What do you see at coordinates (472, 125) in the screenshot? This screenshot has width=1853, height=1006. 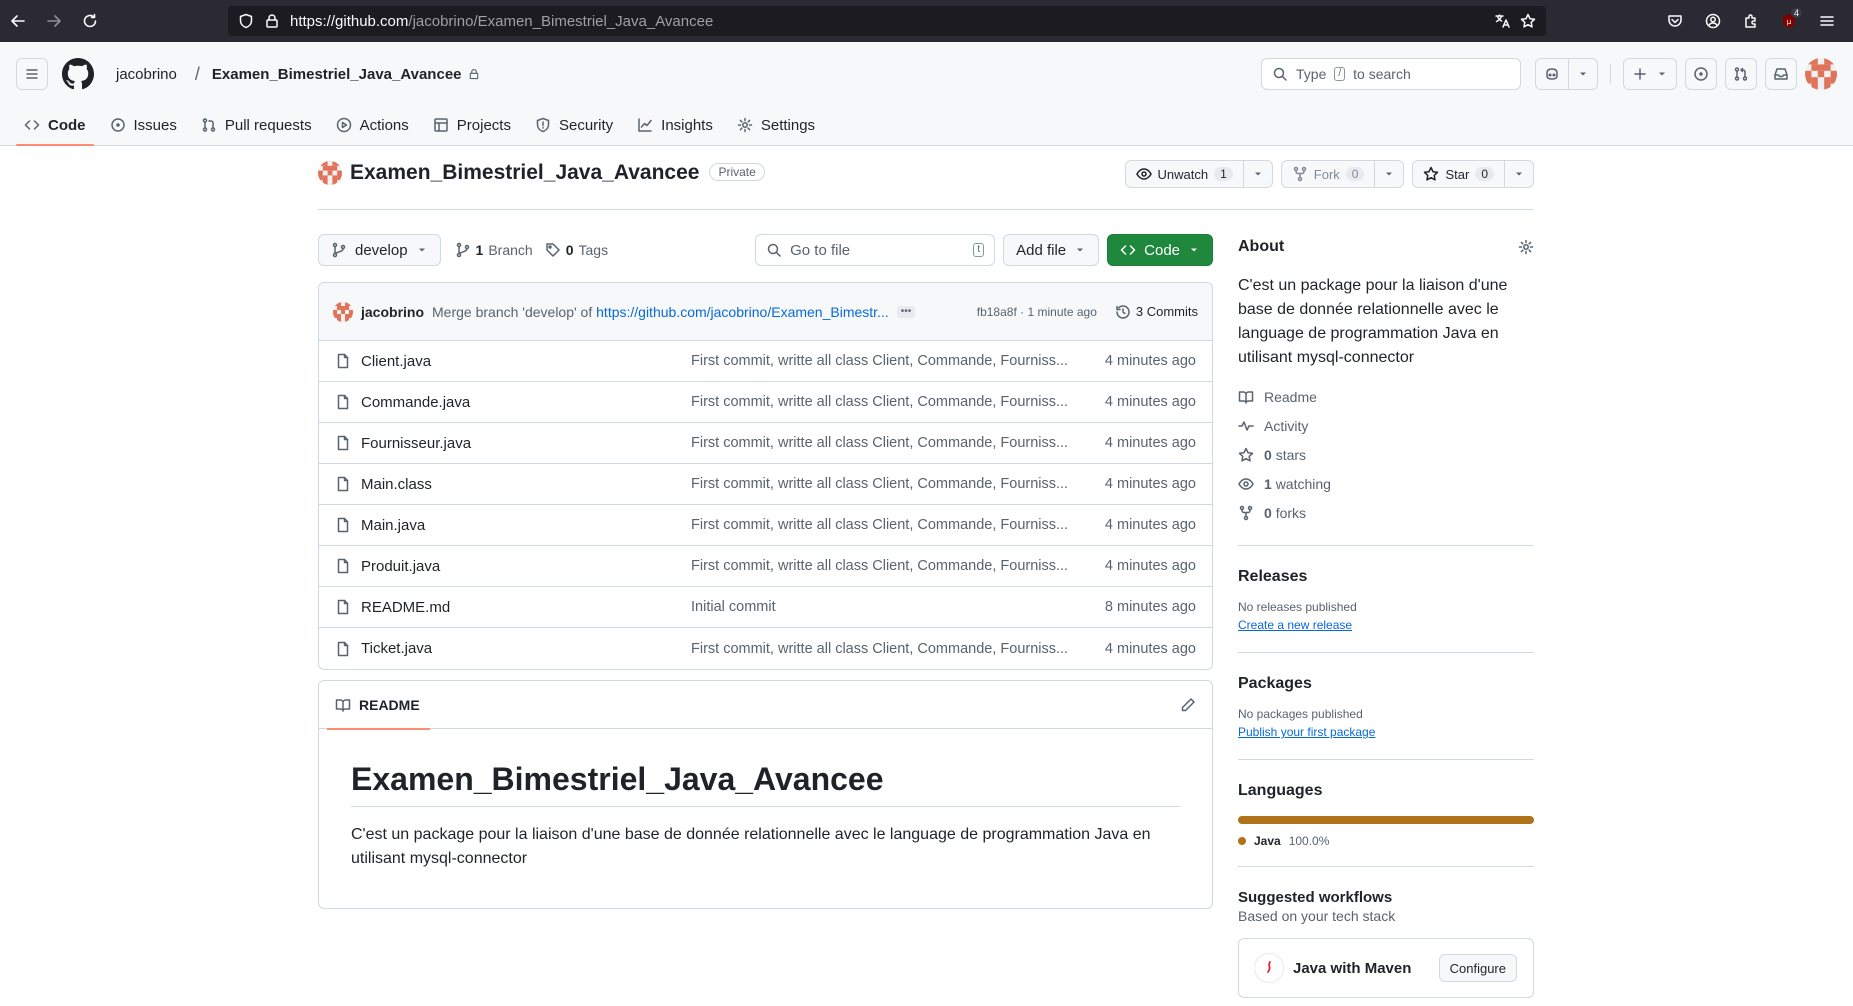 I see `tab-projects: Projects` at bounding box center [472, 125].